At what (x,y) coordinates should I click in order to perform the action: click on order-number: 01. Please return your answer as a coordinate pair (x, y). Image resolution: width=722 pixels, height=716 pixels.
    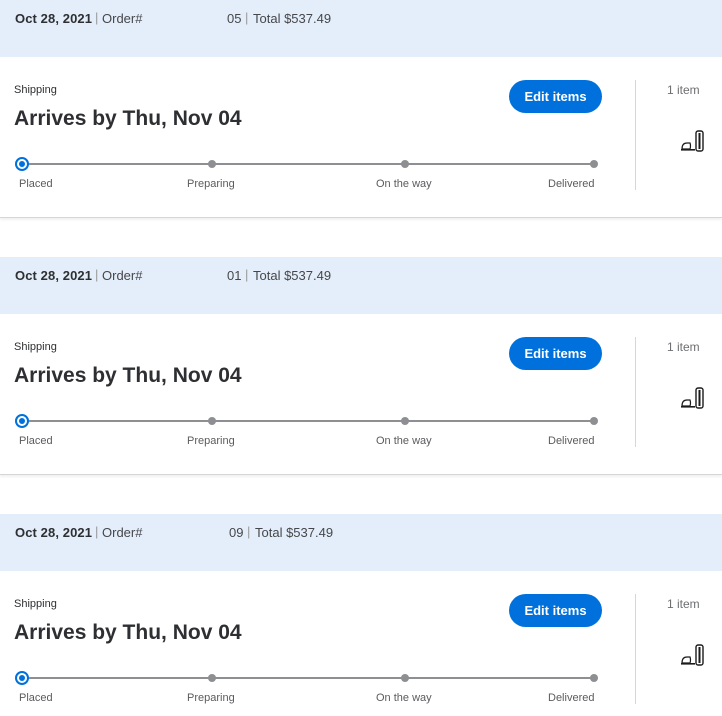
    Looking at the image, I should click on (234, 275).